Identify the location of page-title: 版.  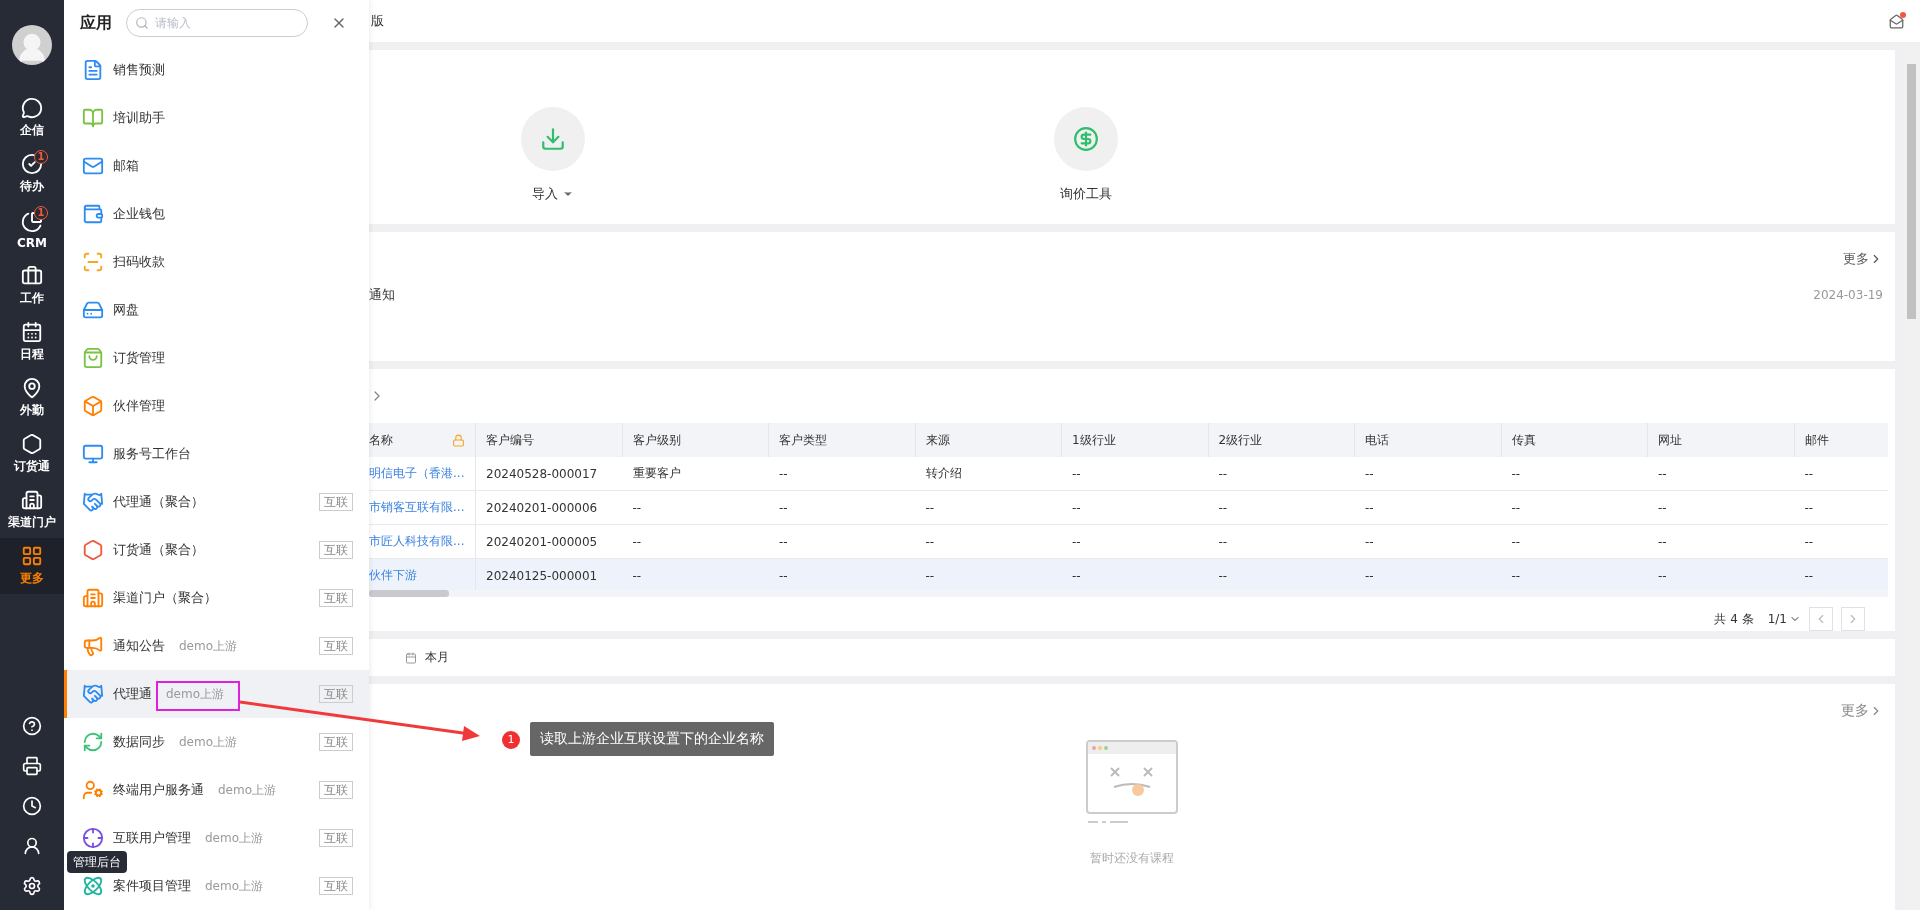
(377, 21).